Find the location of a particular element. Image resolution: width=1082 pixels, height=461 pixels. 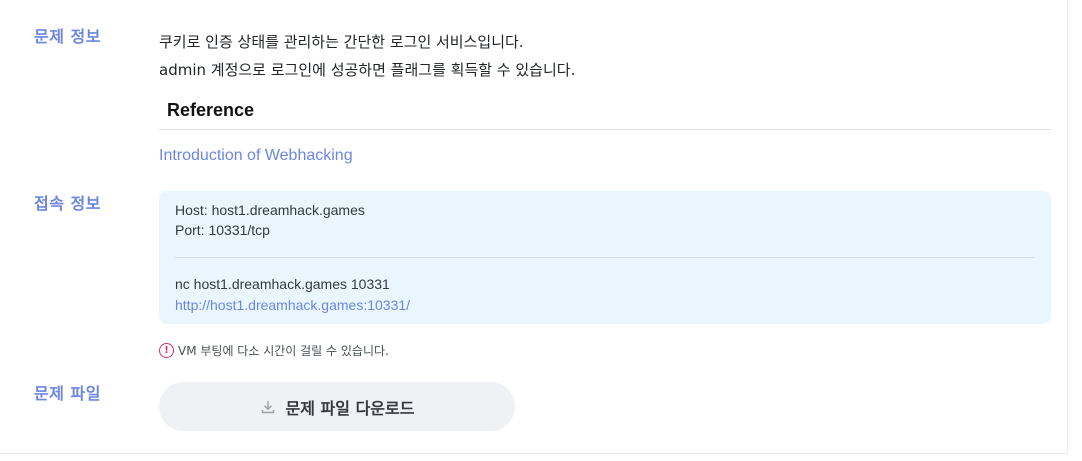

download-file-button: 문제 파일 다운로드 is located at coordinates (337, 406).